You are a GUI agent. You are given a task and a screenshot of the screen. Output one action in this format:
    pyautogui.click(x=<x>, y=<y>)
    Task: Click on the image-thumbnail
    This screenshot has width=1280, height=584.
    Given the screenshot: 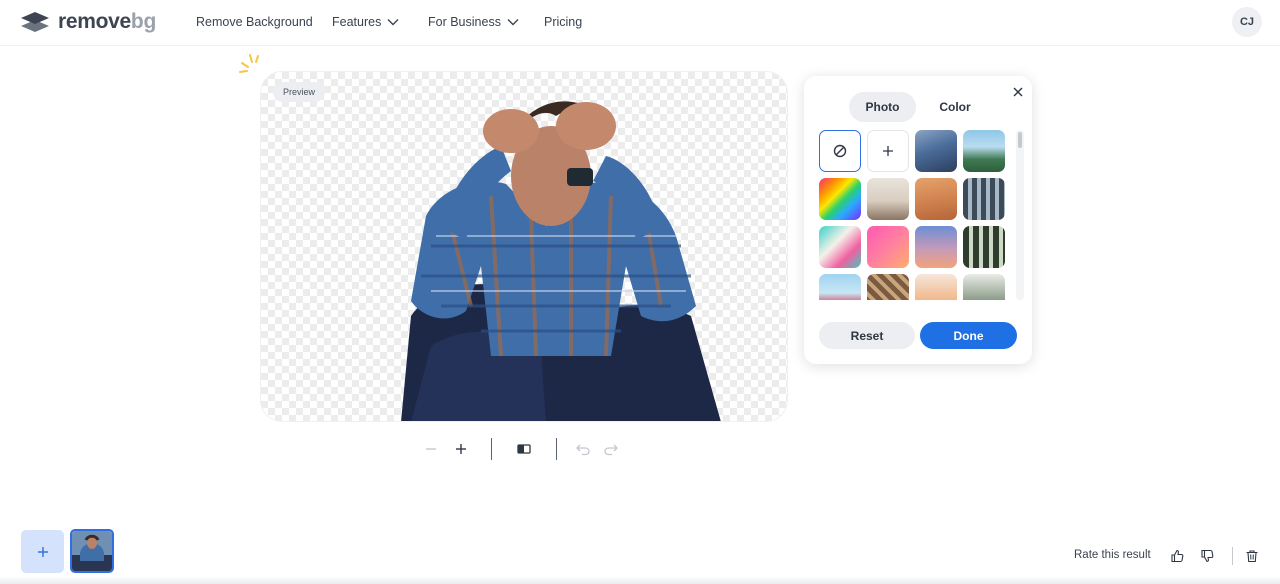 What is the action you would take?
    pyautogui.click(x=92, y=551)
    